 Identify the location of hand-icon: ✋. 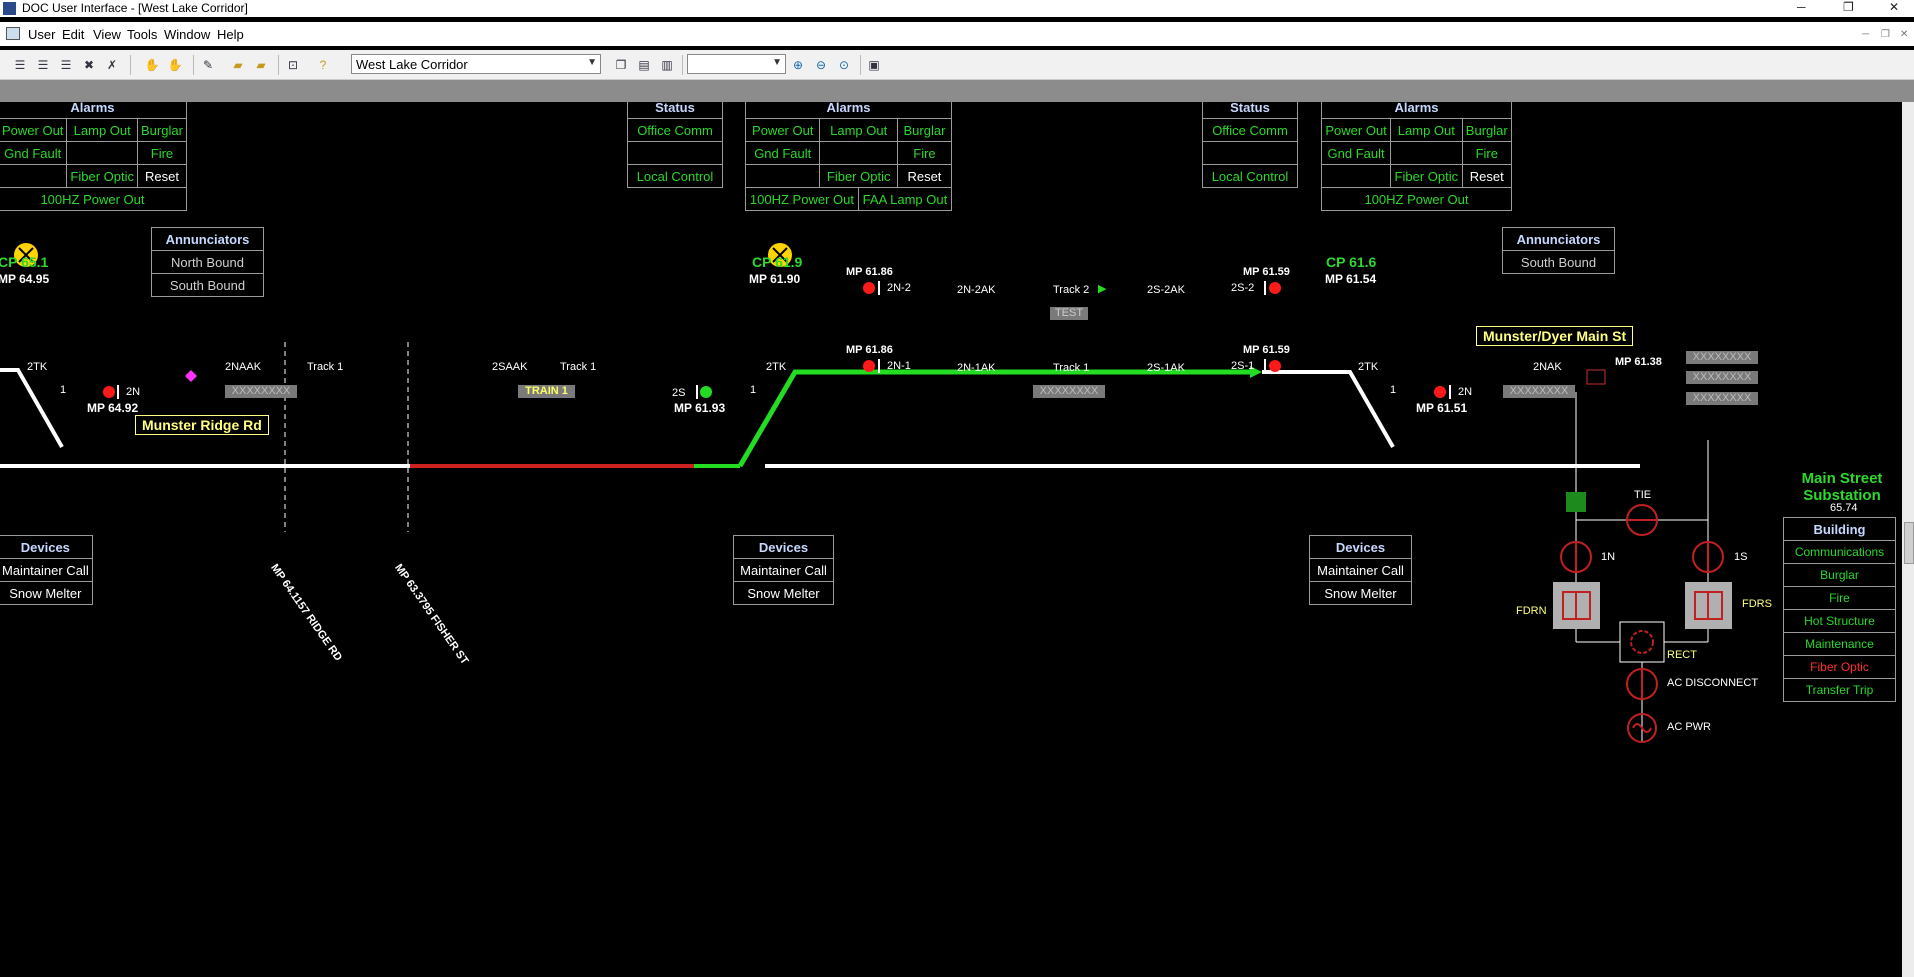
(175, 65).